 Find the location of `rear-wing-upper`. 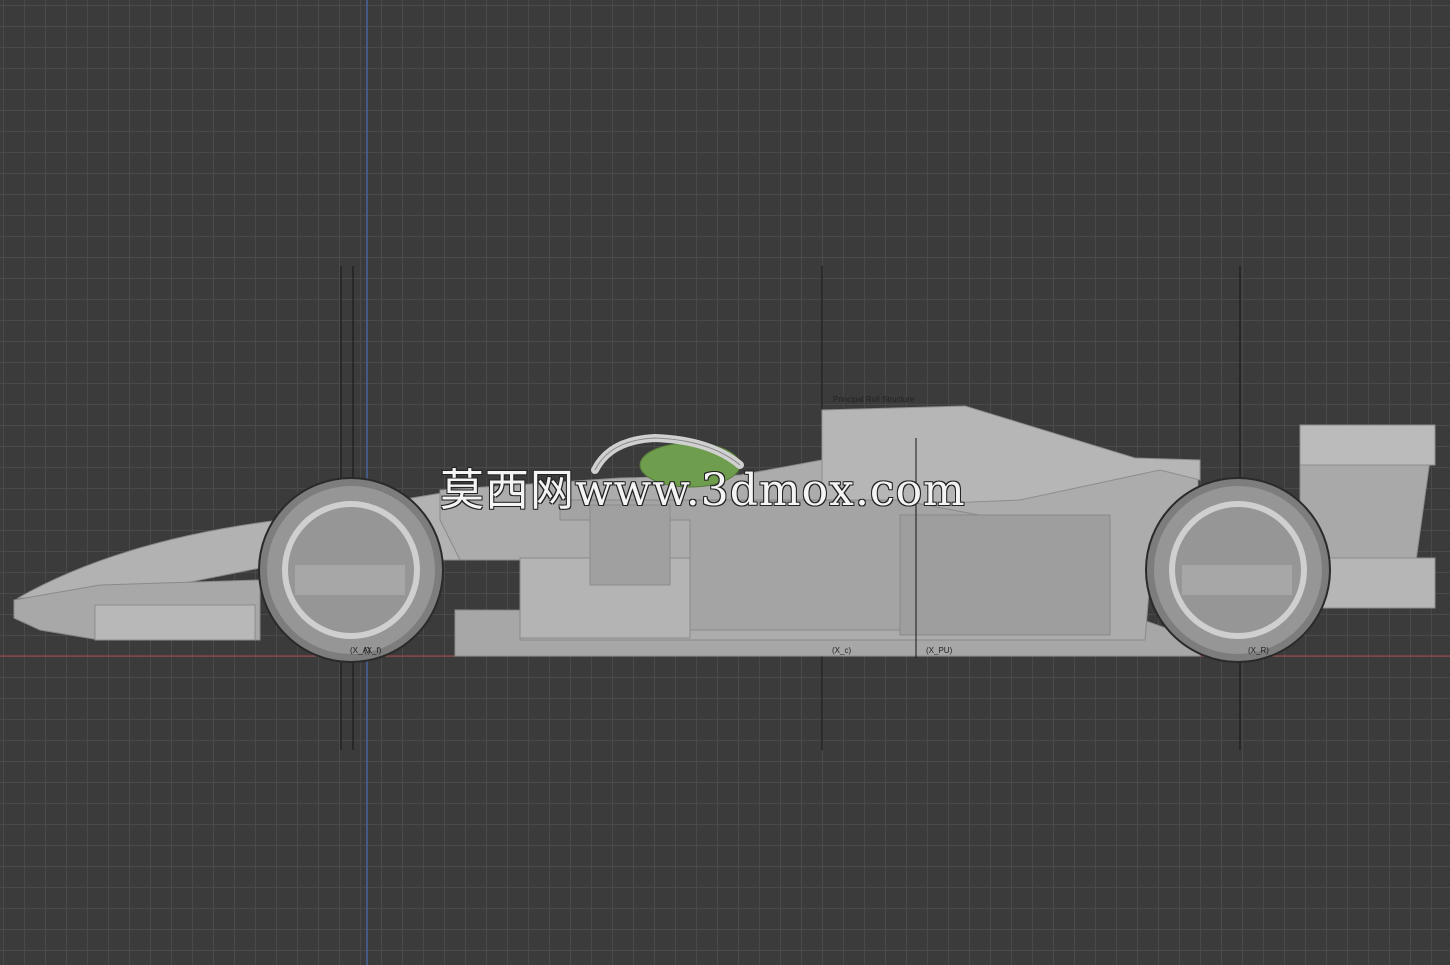

rear-wing-upper is located at coordinates (1367, 445).